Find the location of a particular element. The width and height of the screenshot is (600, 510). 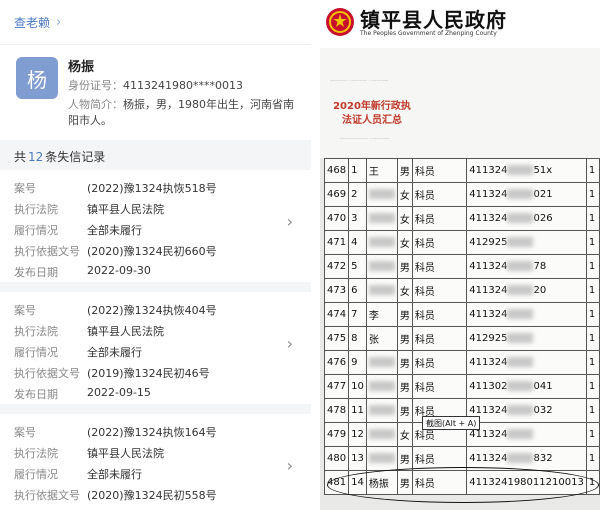

staff-id-tail: 832 is located at coordinates (543, 458).